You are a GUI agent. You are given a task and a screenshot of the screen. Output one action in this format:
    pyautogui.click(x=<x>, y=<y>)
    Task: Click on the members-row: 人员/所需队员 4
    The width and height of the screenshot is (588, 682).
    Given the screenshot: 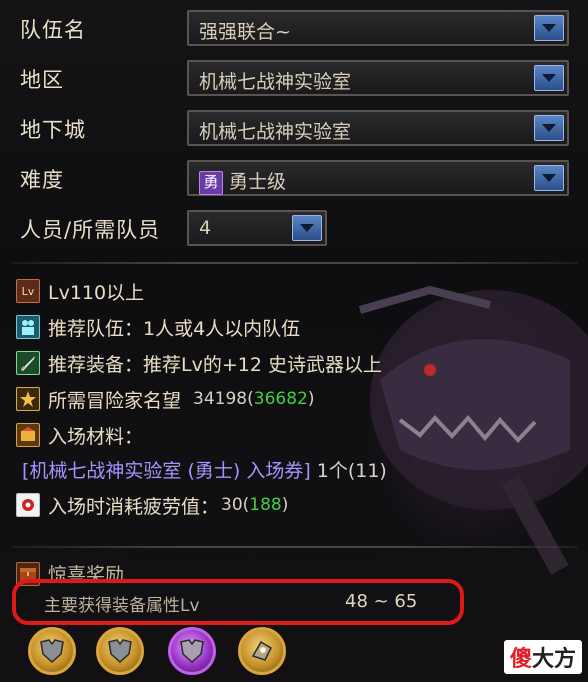 What is the action you would take?
    pyautogui.click(x=294, y=229)
    